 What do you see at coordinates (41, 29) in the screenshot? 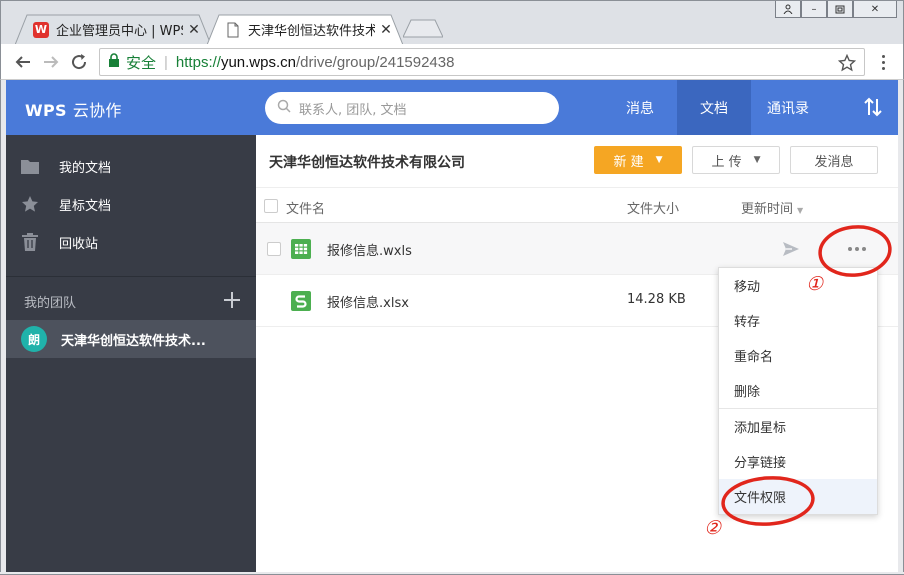
I see `wps-icon: W` at bounding box center [41, 29].